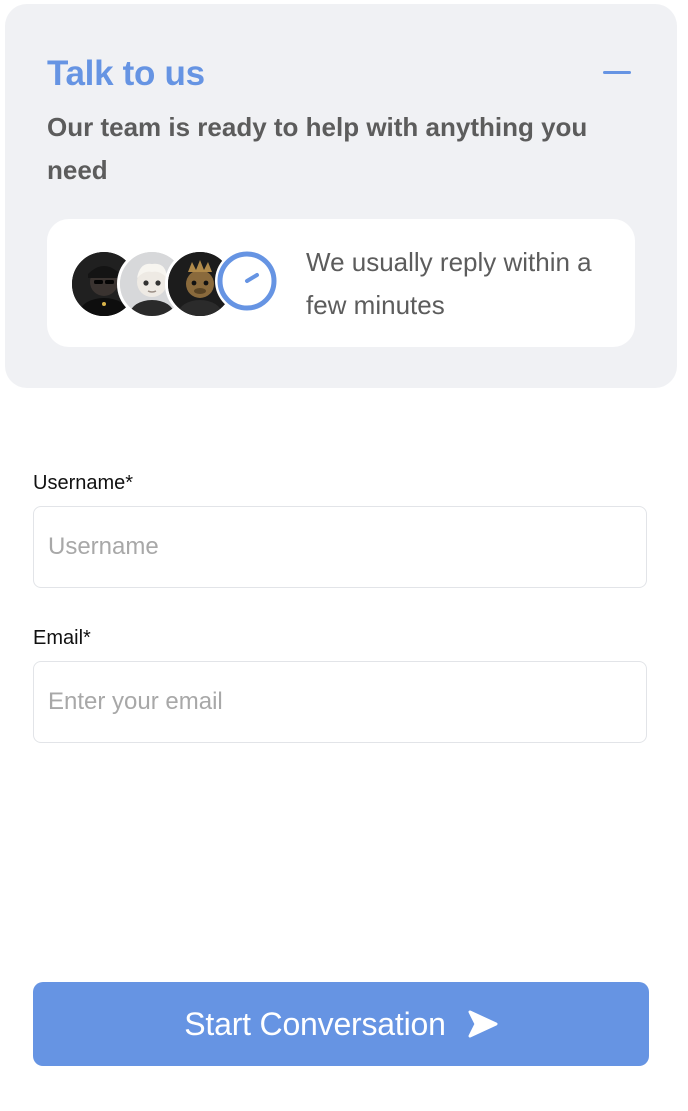 The height and width of the screenshot is (1111, 688). I want to click on username-label: Username*, so click(83, 483).